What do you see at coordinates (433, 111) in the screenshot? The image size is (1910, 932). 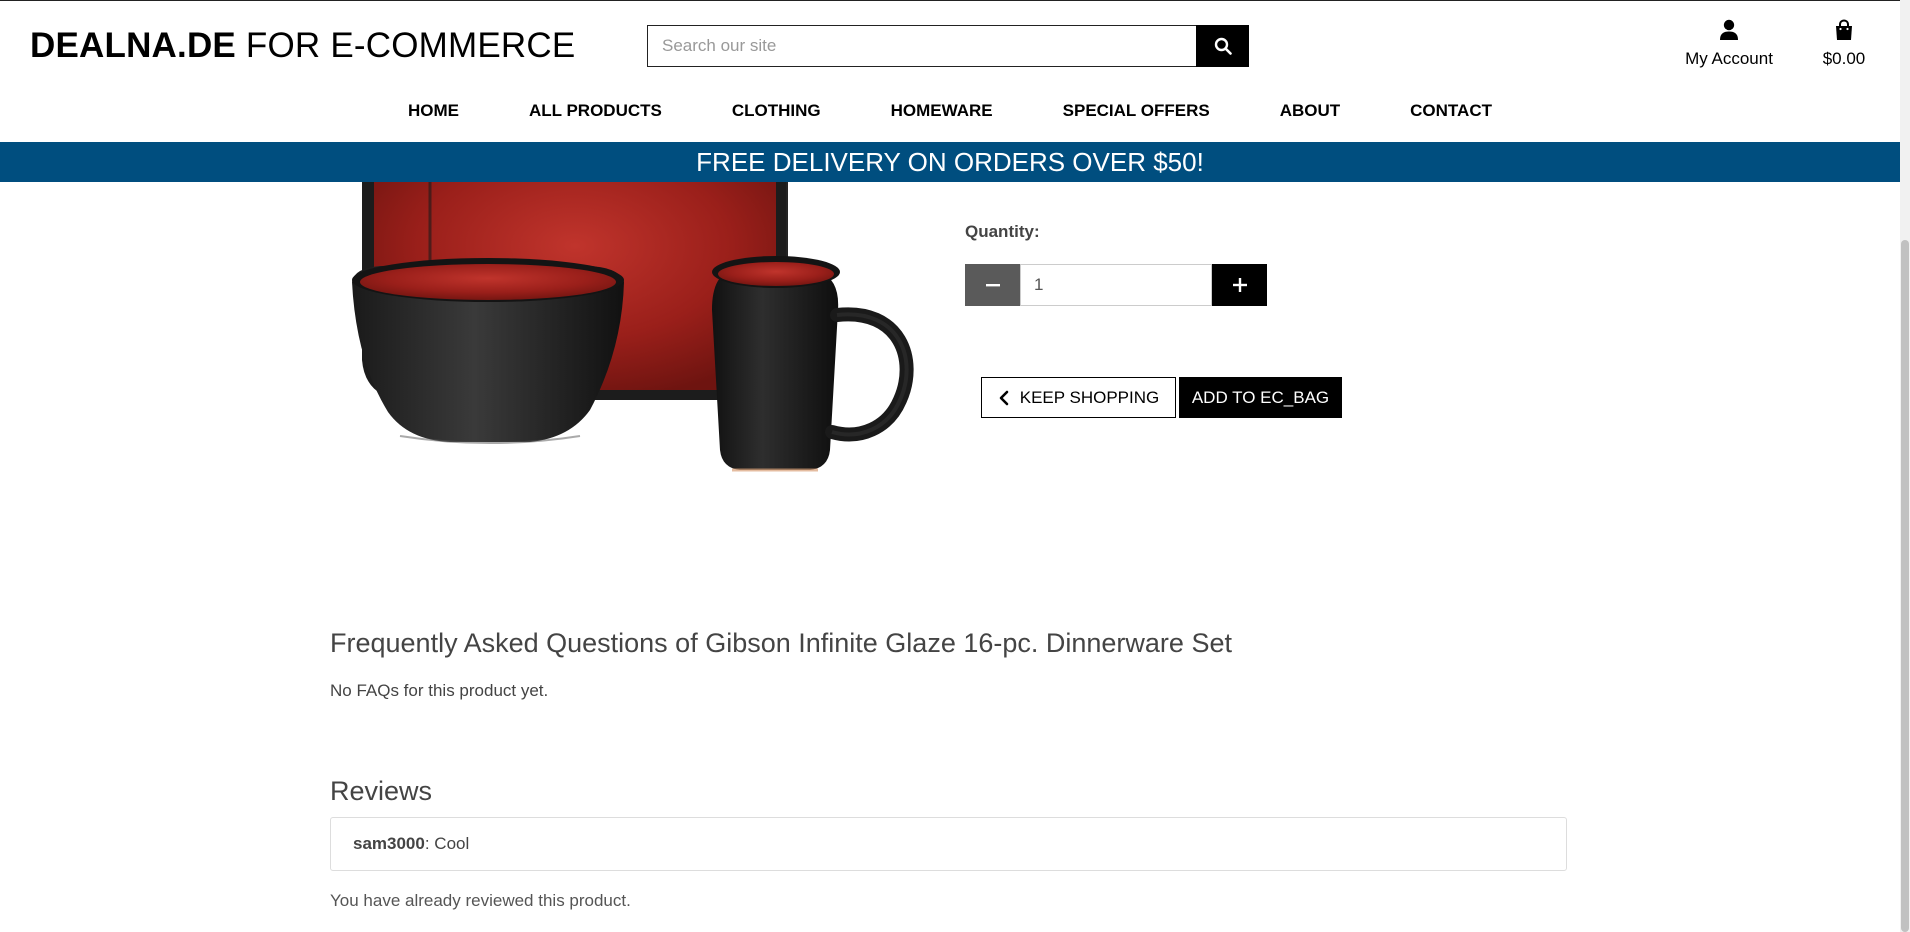 I see `nav-item-home: HOME` at bounding box center [433, 111].